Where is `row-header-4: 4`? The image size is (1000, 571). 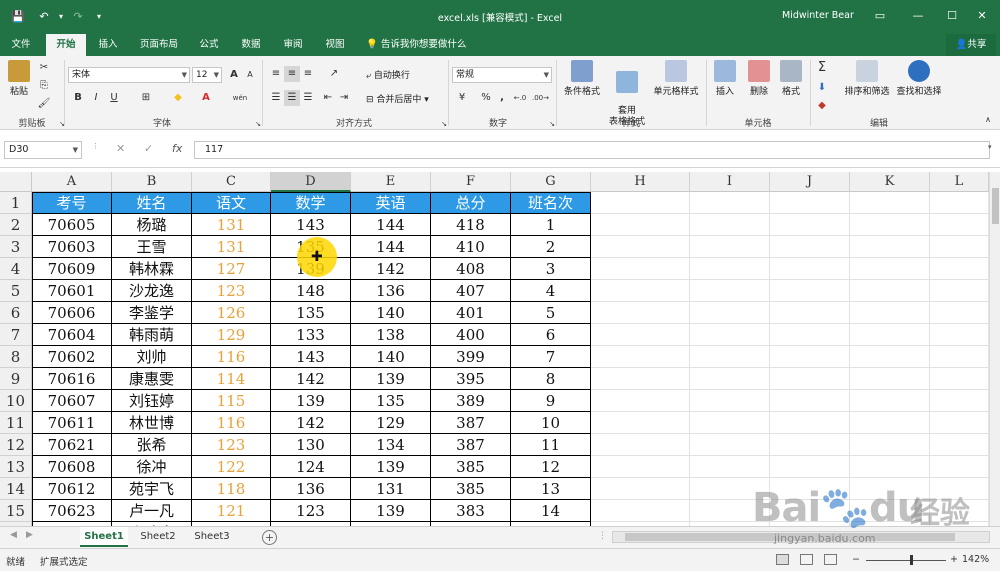 row-header-4: 4 is located at coordinates (16, 269).